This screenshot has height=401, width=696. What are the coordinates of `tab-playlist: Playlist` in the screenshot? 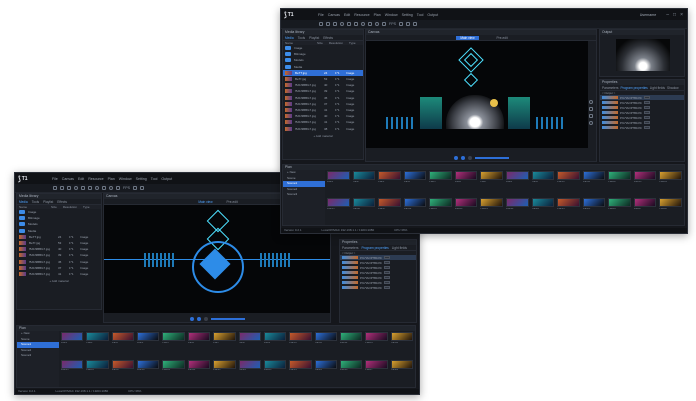 It's located at (314, 38).